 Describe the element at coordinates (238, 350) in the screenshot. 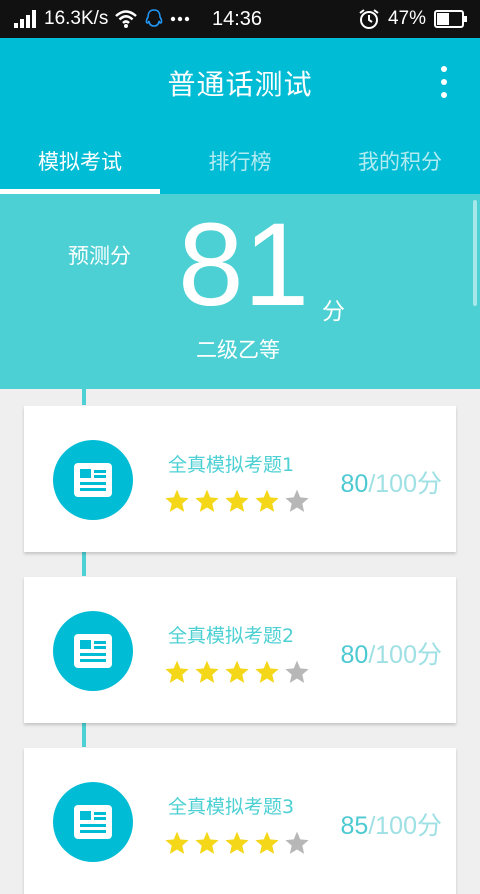

I see `score-level: 二级乙等` at that location.